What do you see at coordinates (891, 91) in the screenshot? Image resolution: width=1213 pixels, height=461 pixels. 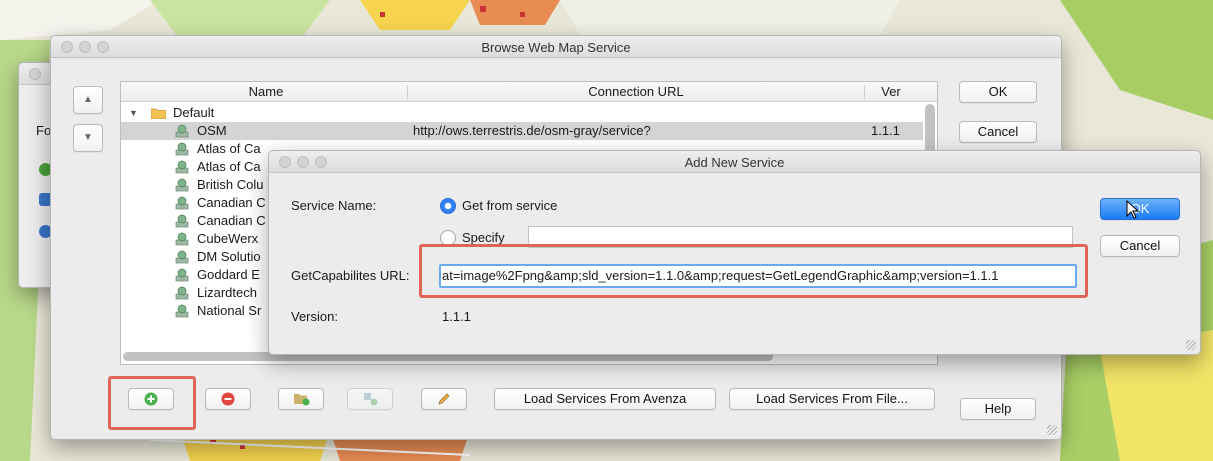 I see `column-header-version: Ver` at bounding box center [891, 91].